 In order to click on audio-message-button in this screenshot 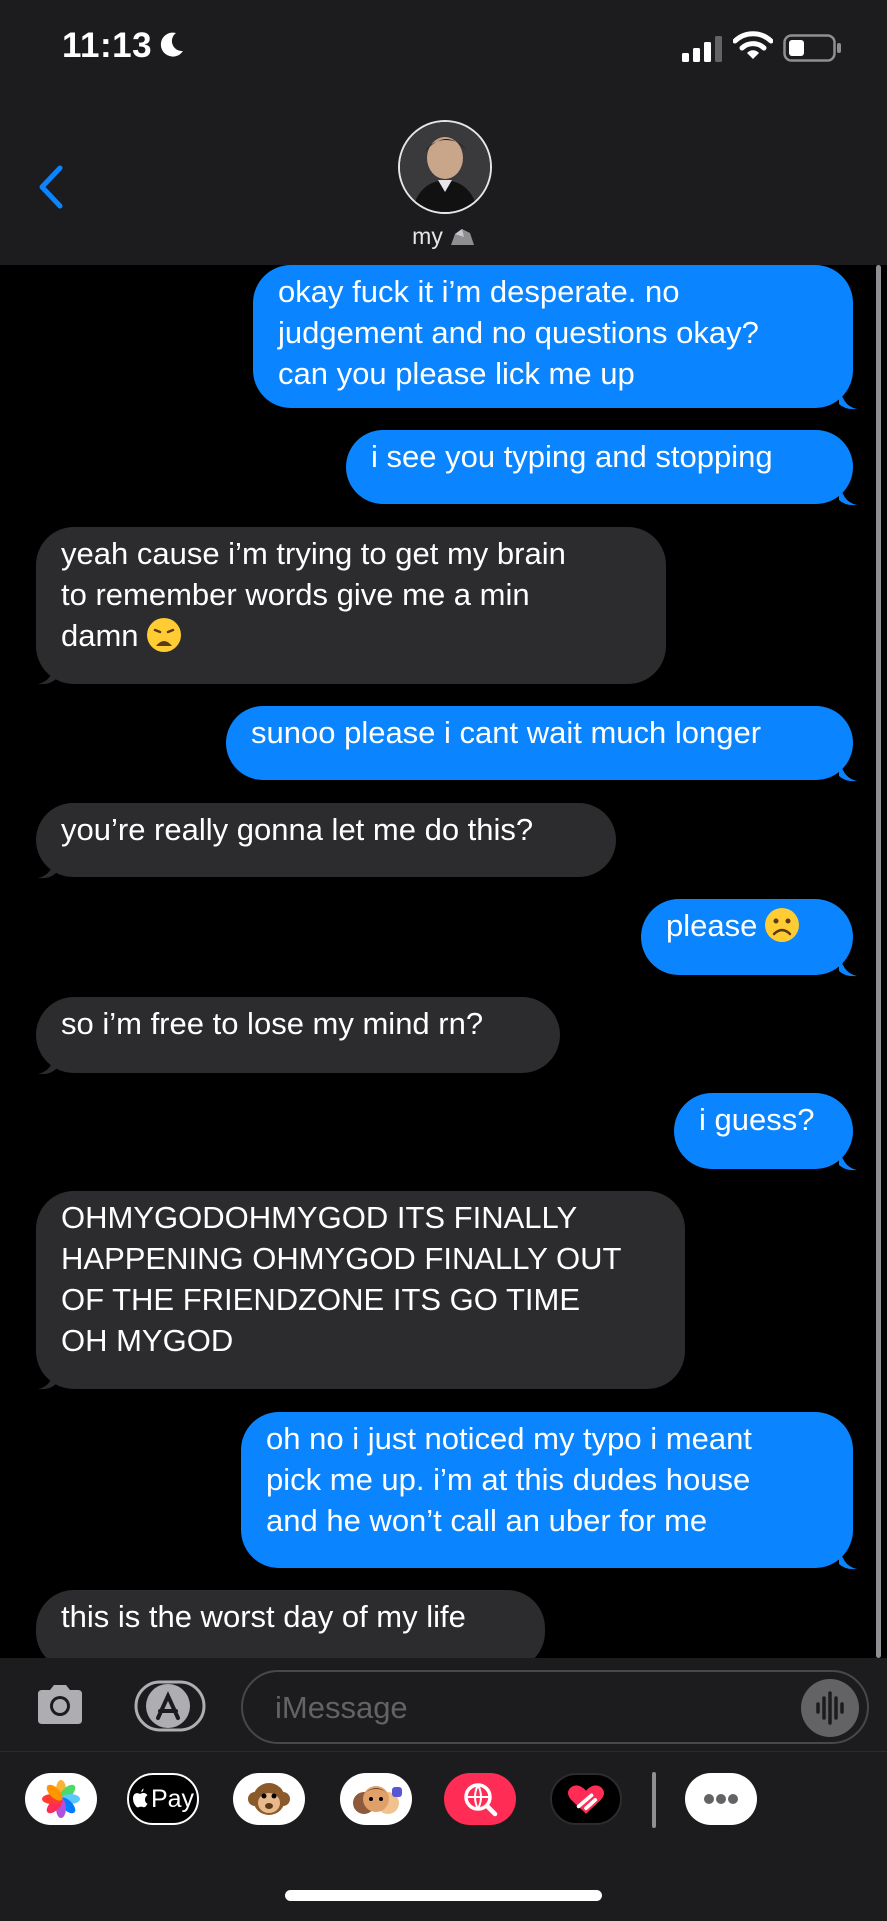, I will do `click(830, 1708)`.